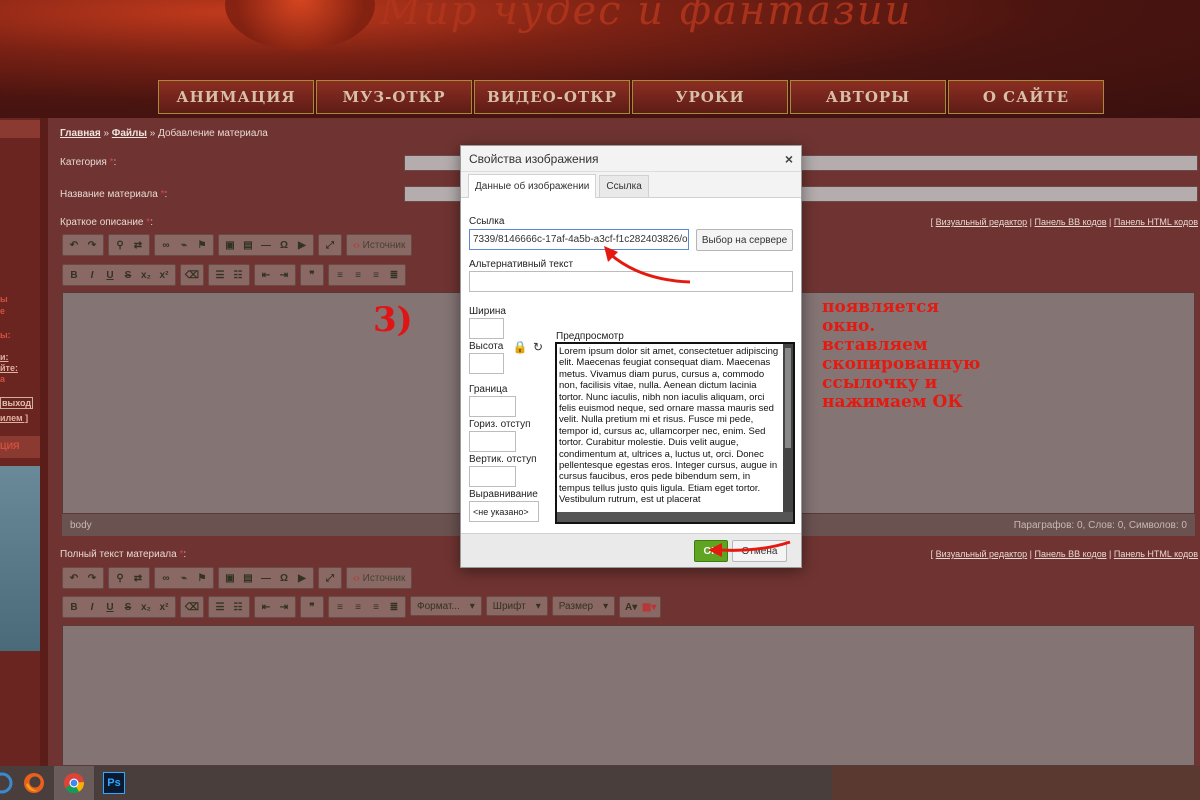 The image size is (1200, 800). I want to click on sidebar-logout: выход, so click(17, 403).